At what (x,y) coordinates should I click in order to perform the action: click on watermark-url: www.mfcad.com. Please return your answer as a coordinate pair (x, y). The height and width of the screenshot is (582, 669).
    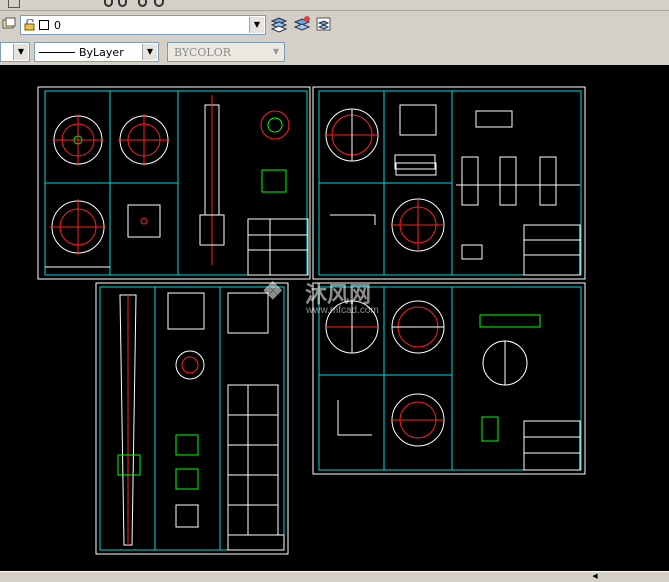
    Looking at the image, I should click on (342, 310).